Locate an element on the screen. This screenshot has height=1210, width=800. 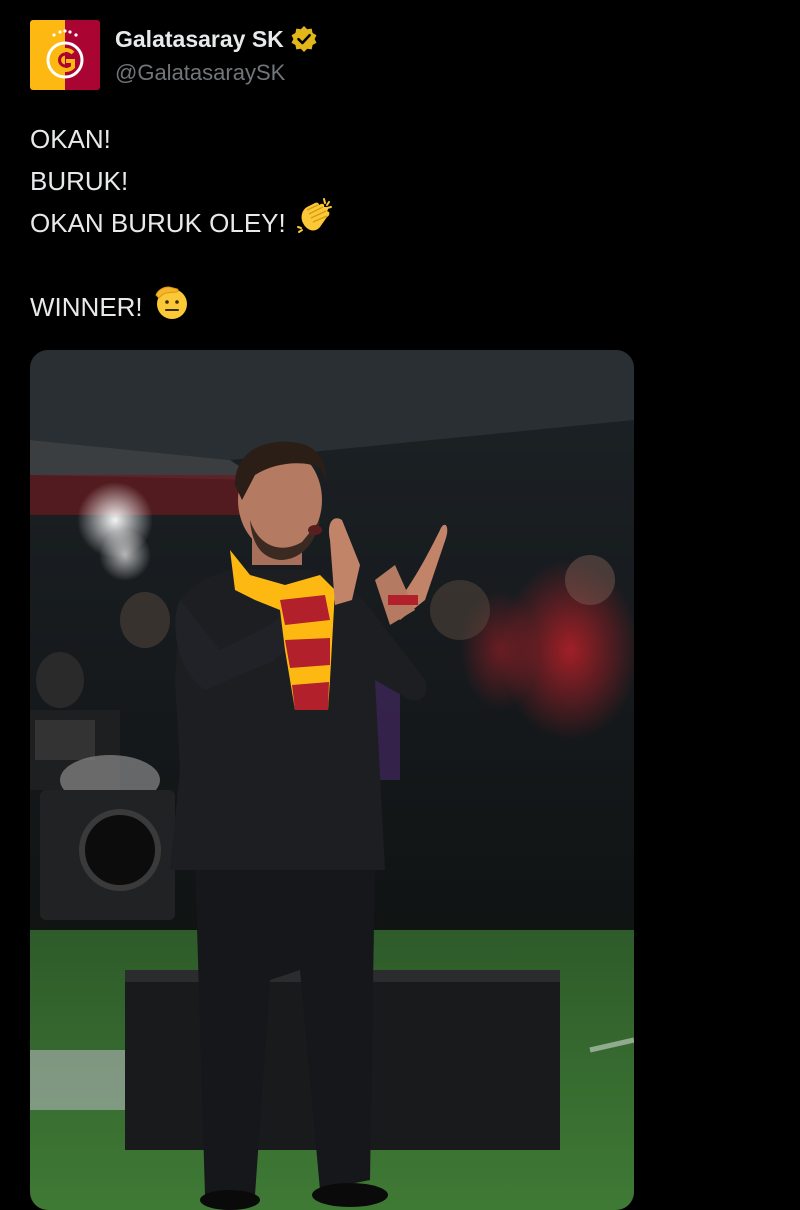
avatar is located at coordinates (65, 55).